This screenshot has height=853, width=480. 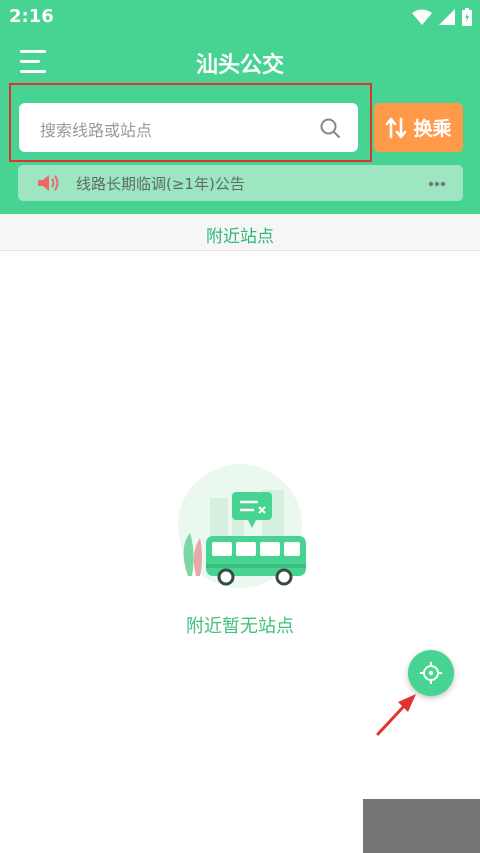 What do you see at coordinates (396, 127) in the screenshot?
I see `transfer-icon` at bounding box center [396, 127].